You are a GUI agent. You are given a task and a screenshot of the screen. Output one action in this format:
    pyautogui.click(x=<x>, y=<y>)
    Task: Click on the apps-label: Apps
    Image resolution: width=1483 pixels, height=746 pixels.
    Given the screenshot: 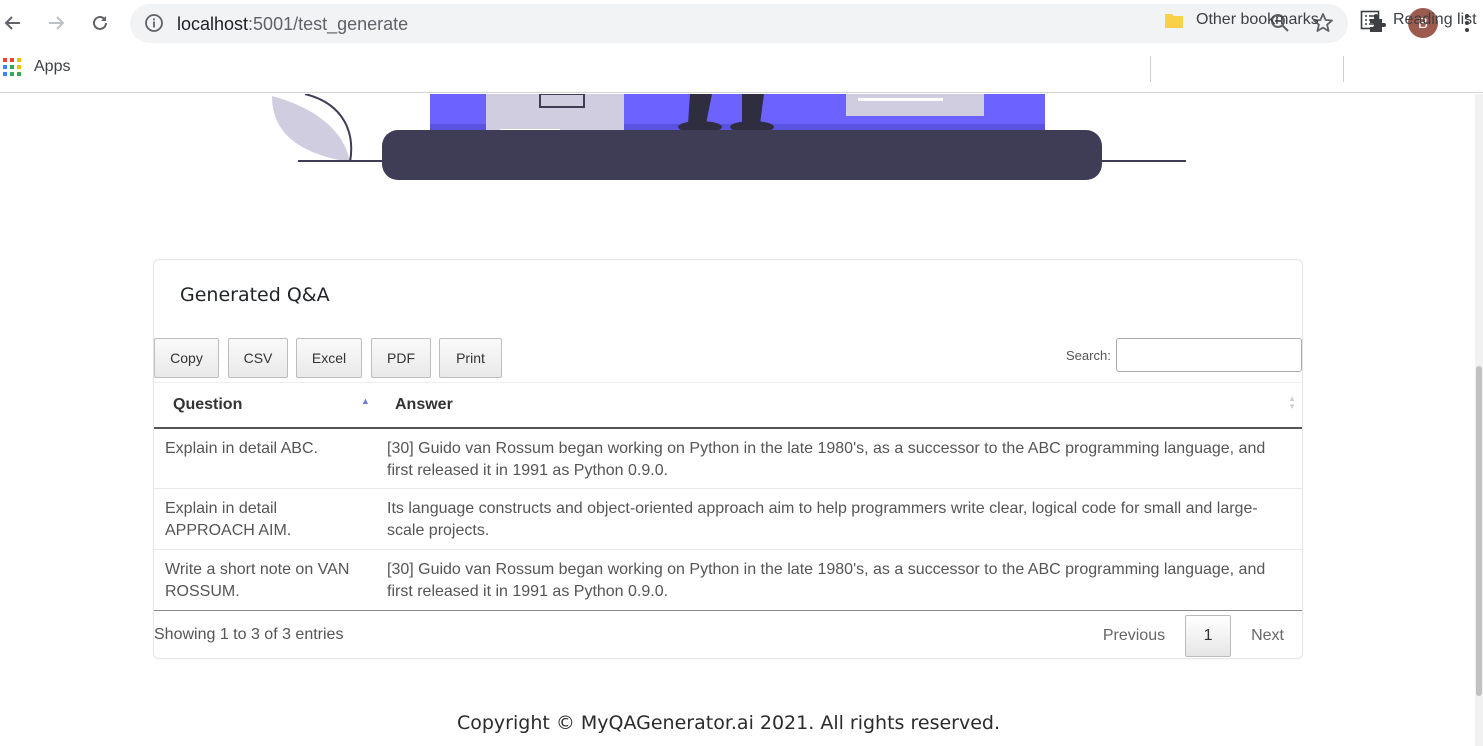 What is the action you would take?
    pyautogui.click(x=52, y=66)
    